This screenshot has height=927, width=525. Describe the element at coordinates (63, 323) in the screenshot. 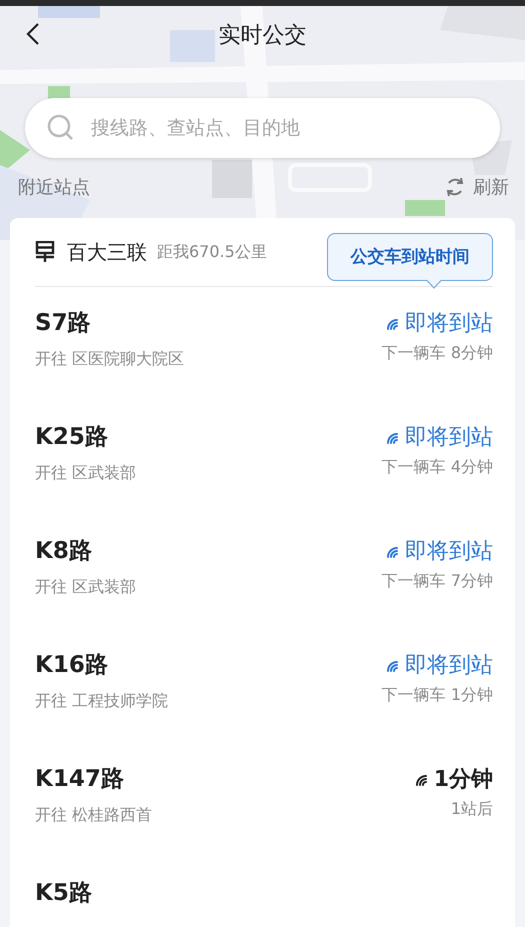

I see `route-name: S7路` at that location.